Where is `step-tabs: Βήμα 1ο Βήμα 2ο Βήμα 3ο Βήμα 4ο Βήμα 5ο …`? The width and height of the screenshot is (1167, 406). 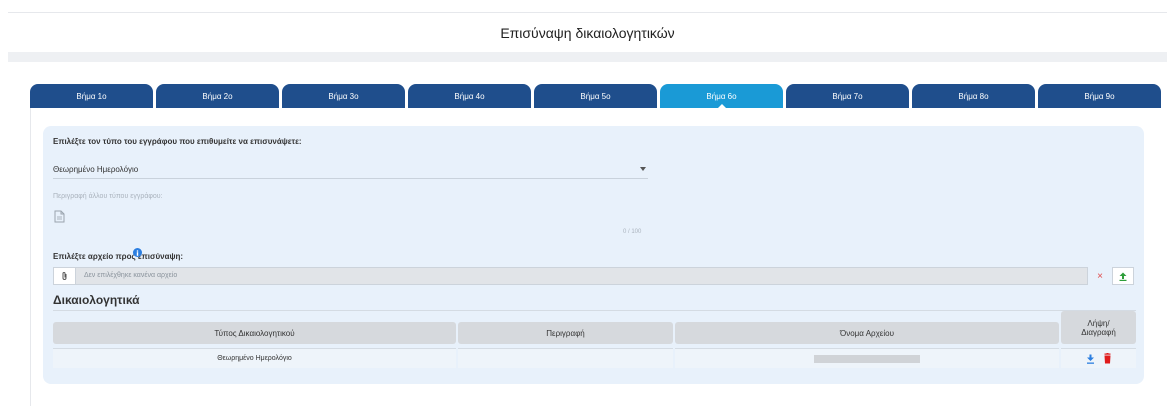 step-tabs: Βήμα 1ο Βήμα 2ο Βήμα 3ο Βήμα 4ο Βήμα 5ο … is located at coordinates (595, 96).